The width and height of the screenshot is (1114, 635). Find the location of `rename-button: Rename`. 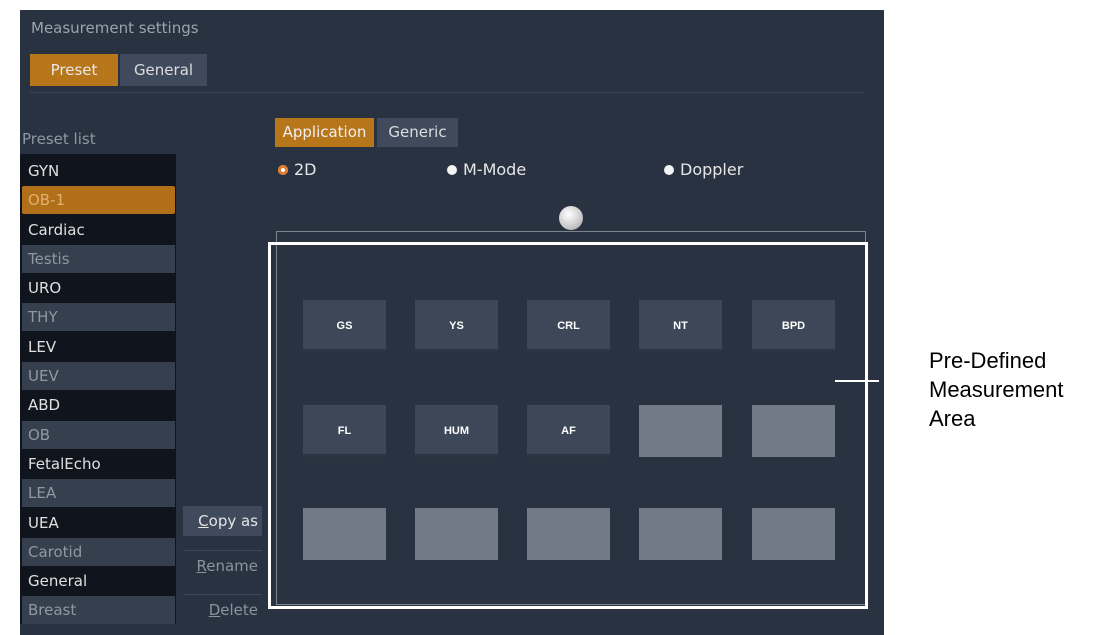

rename-button: Rename is located at coordinates (222, 565).